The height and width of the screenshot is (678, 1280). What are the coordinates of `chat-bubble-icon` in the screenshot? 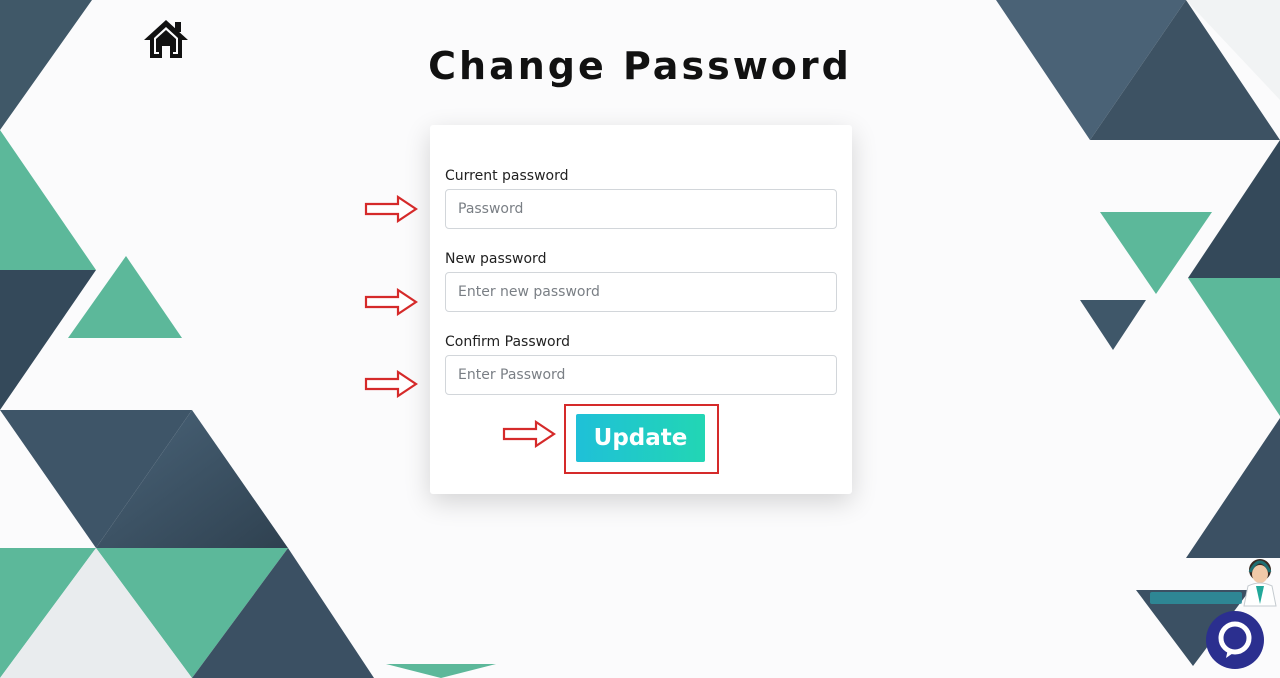 It's located at (1235, 639).